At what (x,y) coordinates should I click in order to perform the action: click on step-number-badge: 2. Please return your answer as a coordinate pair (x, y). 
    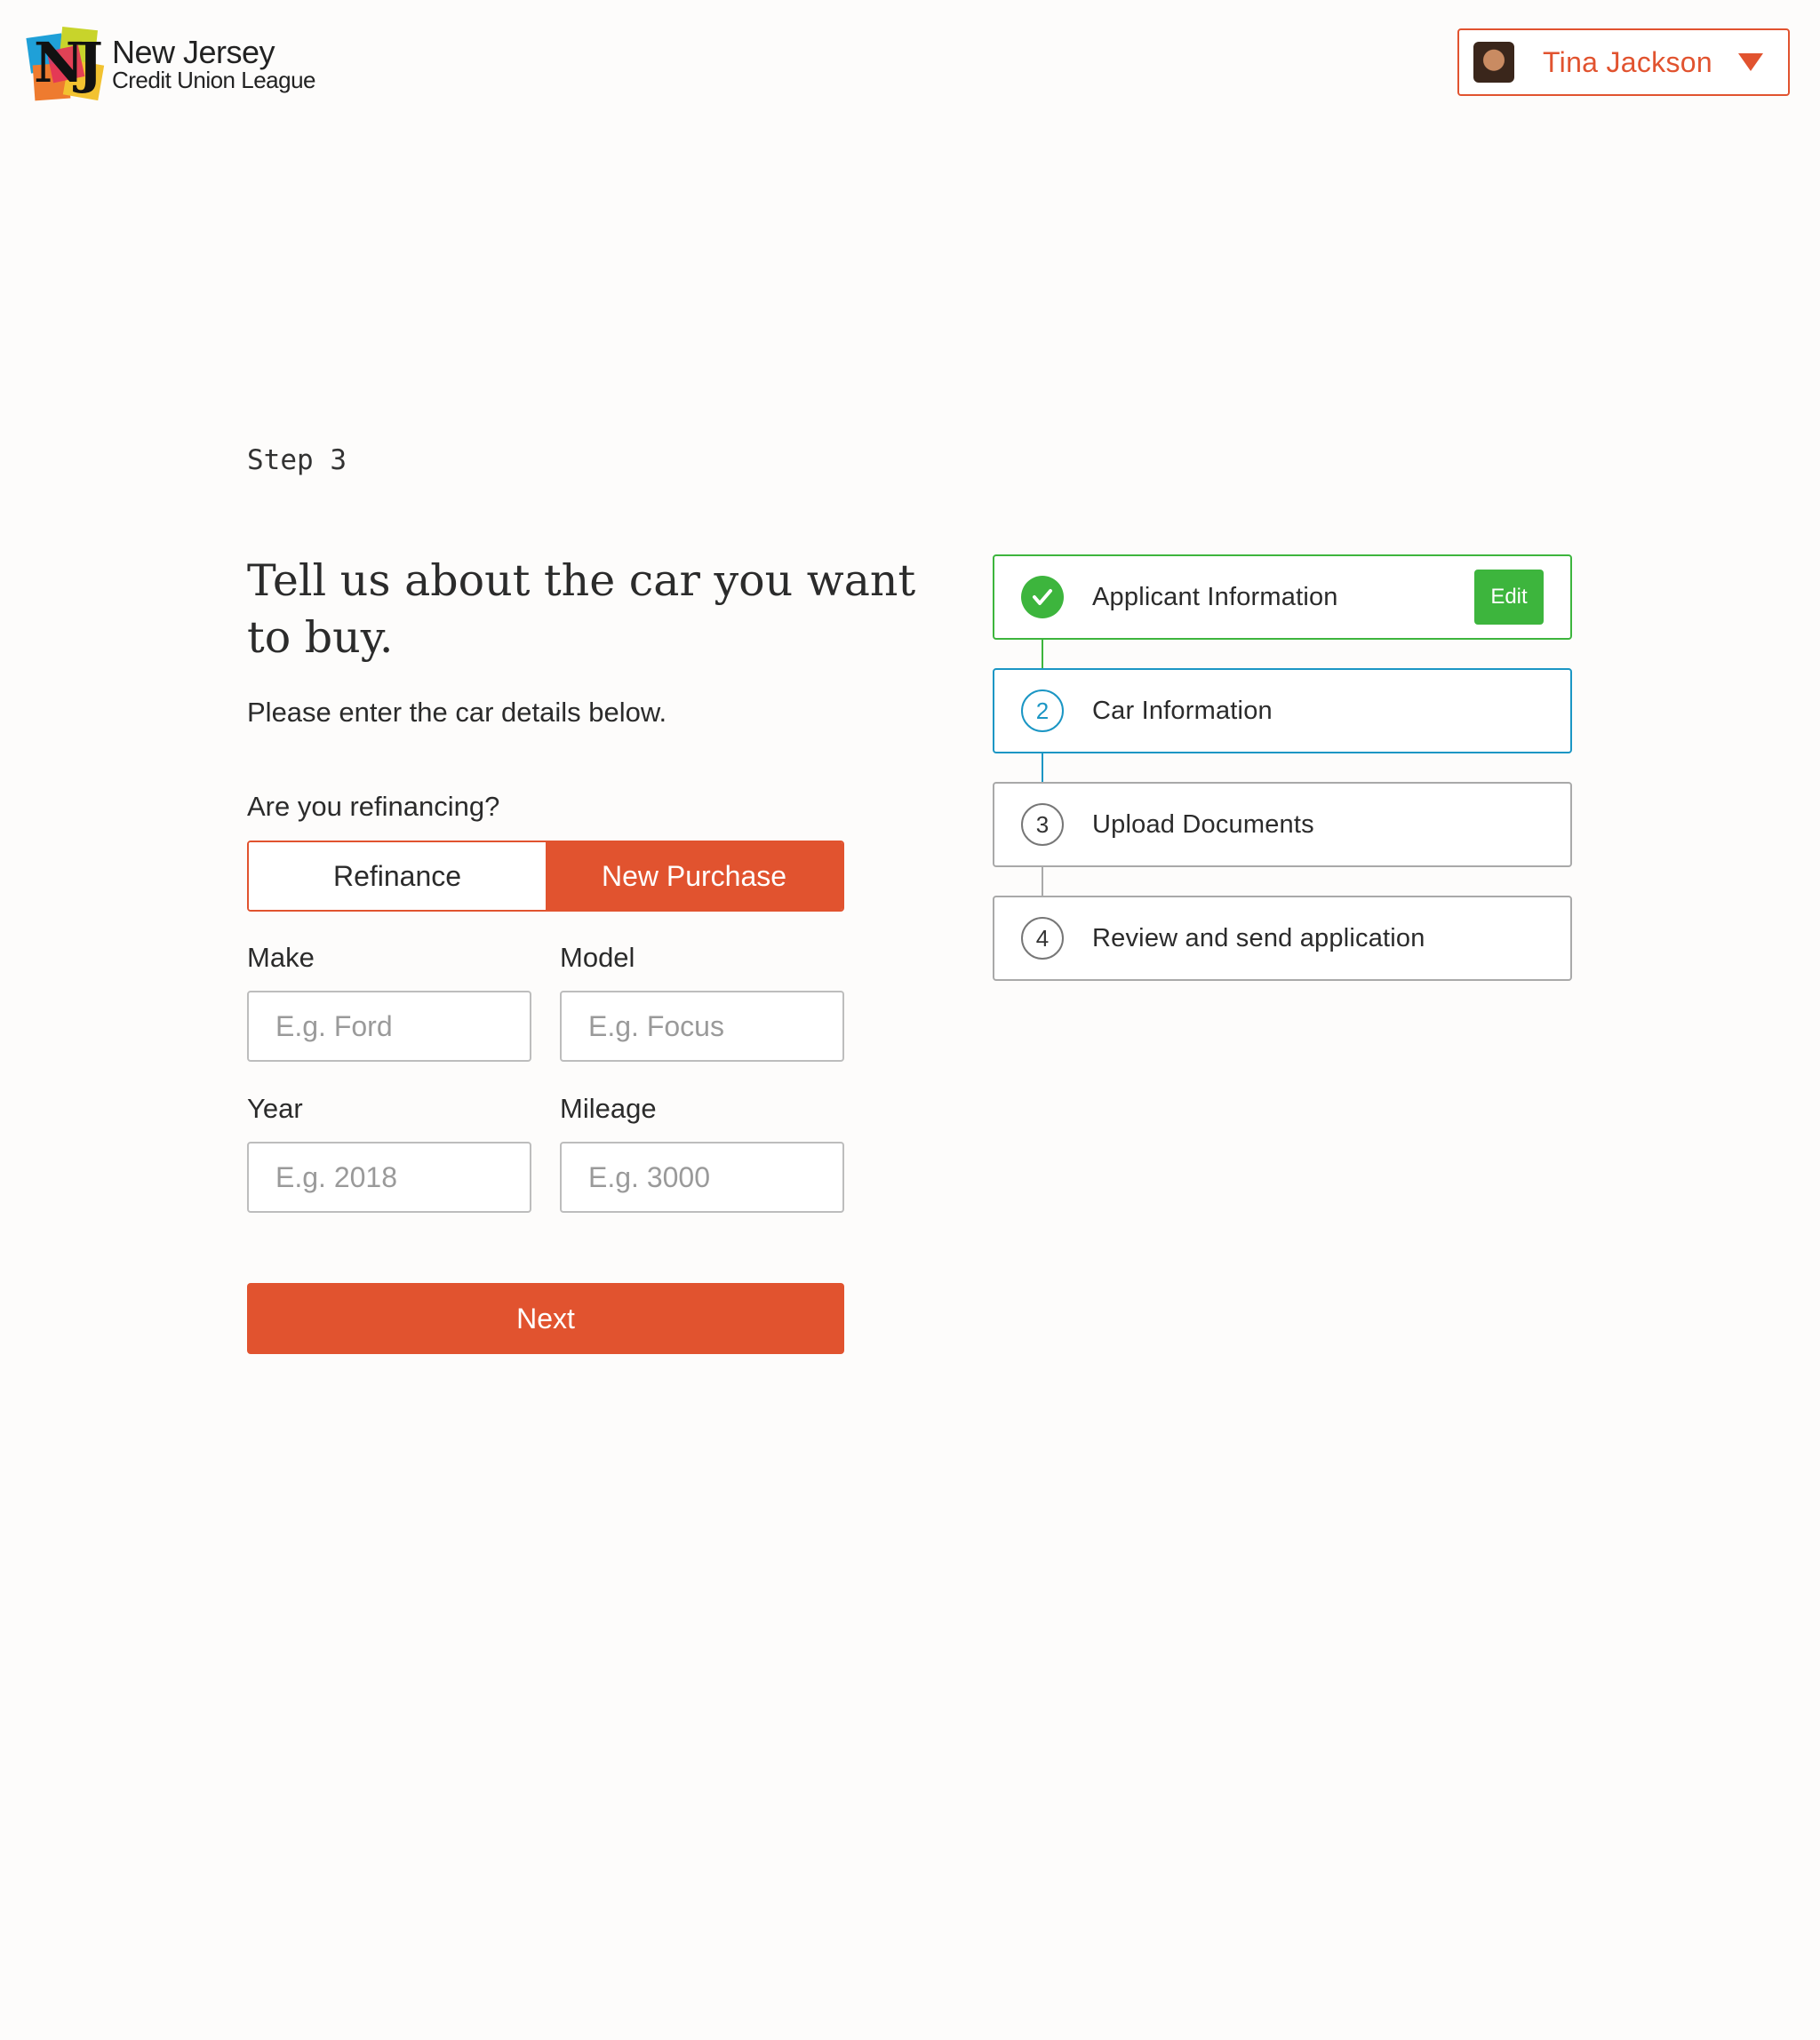
    Looking at the image, I should click on (1042, 710).